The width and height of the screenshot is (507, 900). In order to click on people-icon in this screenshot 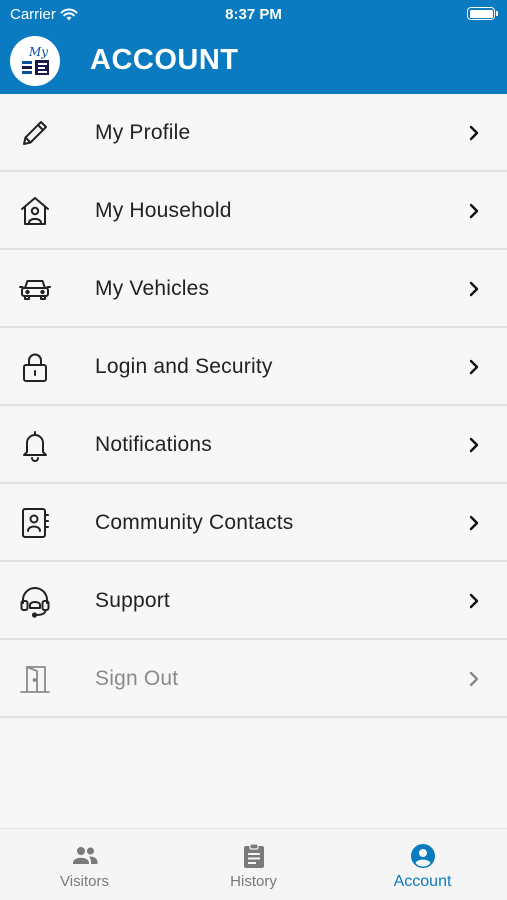, I will do `click(84, 855)`.